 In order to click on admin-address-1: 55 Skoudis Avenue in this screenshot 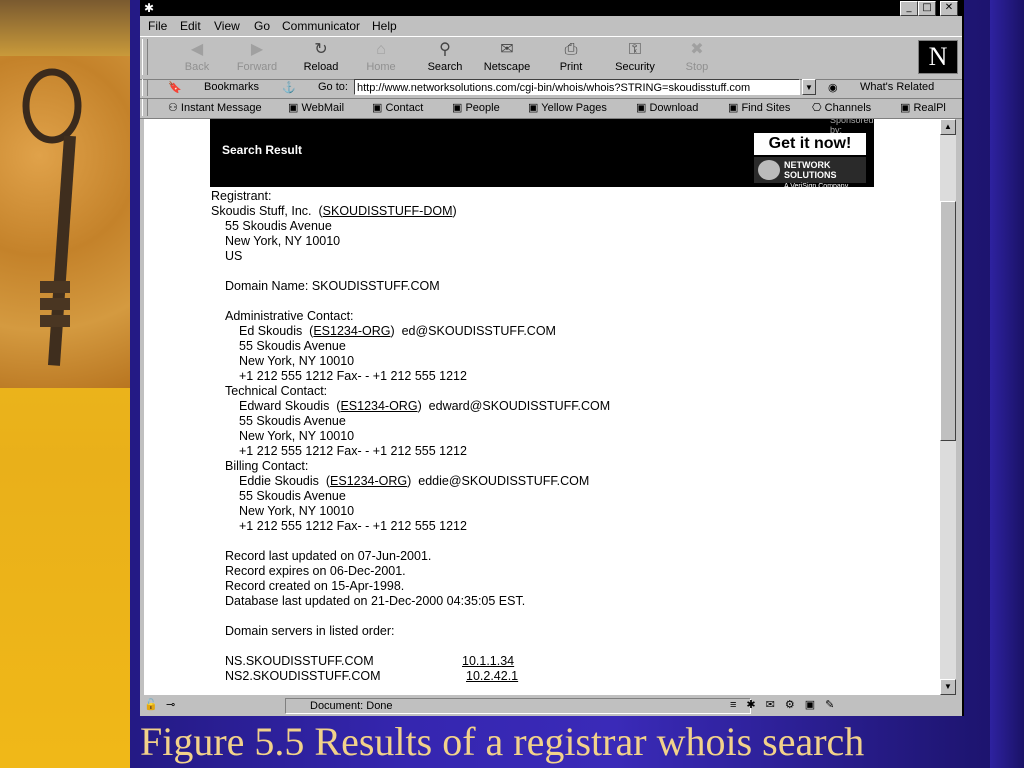, I will do `click(292, 346)`.